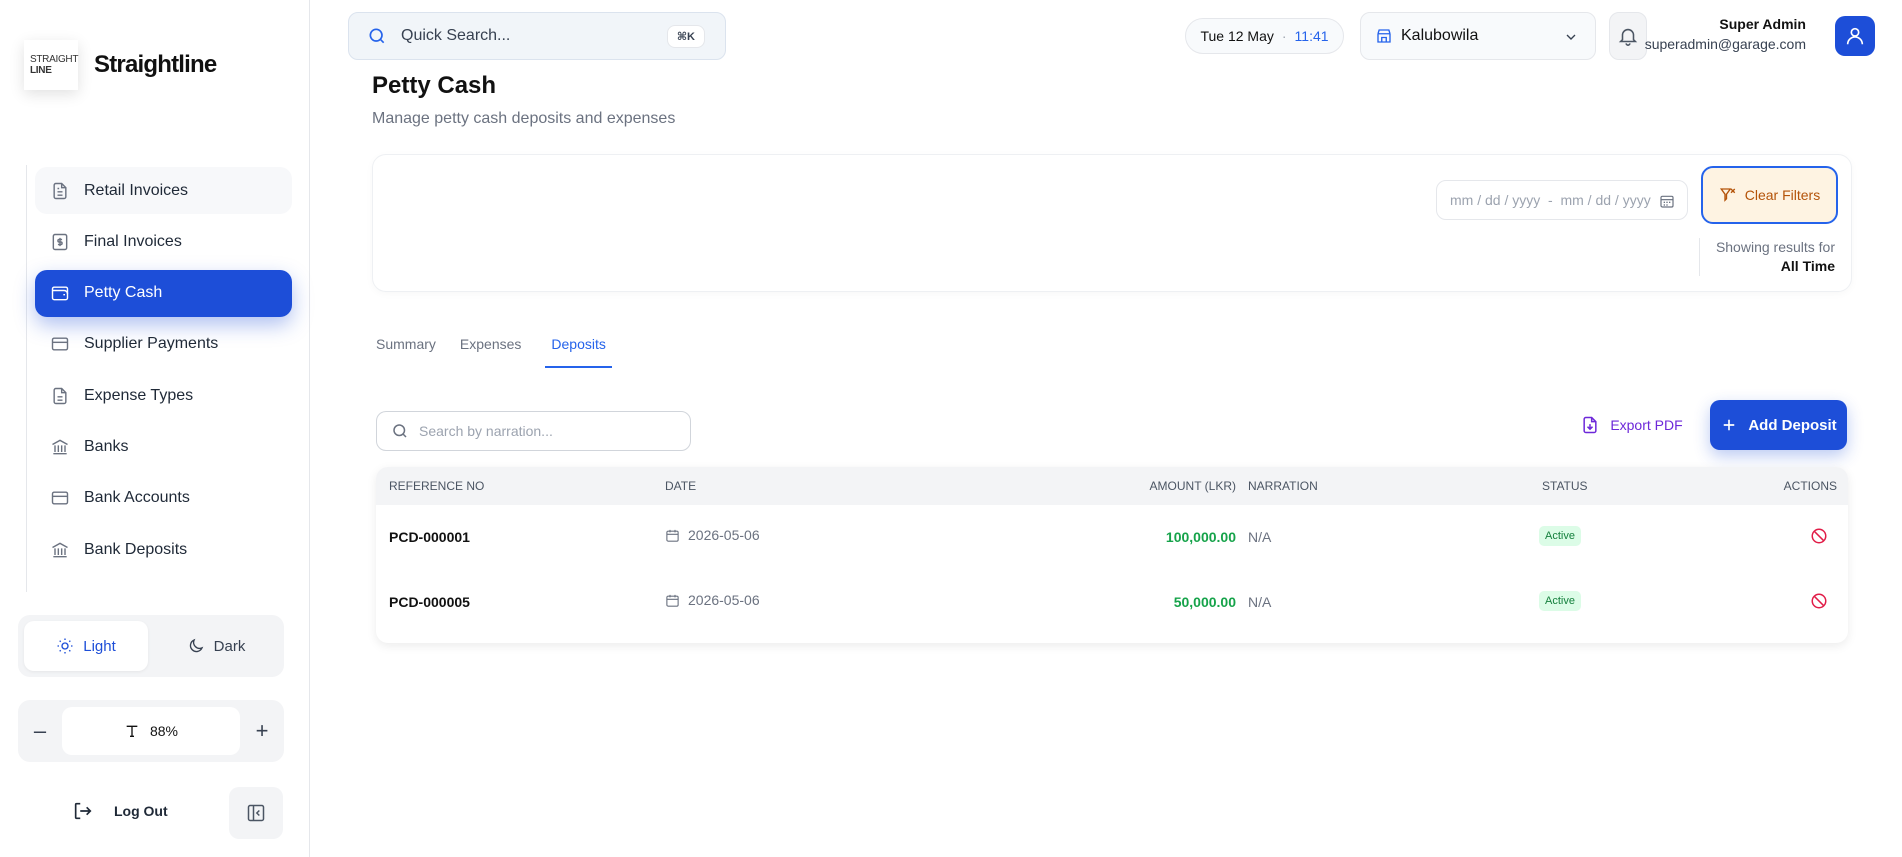  I want to click on store-icon, so click(1384, 36).